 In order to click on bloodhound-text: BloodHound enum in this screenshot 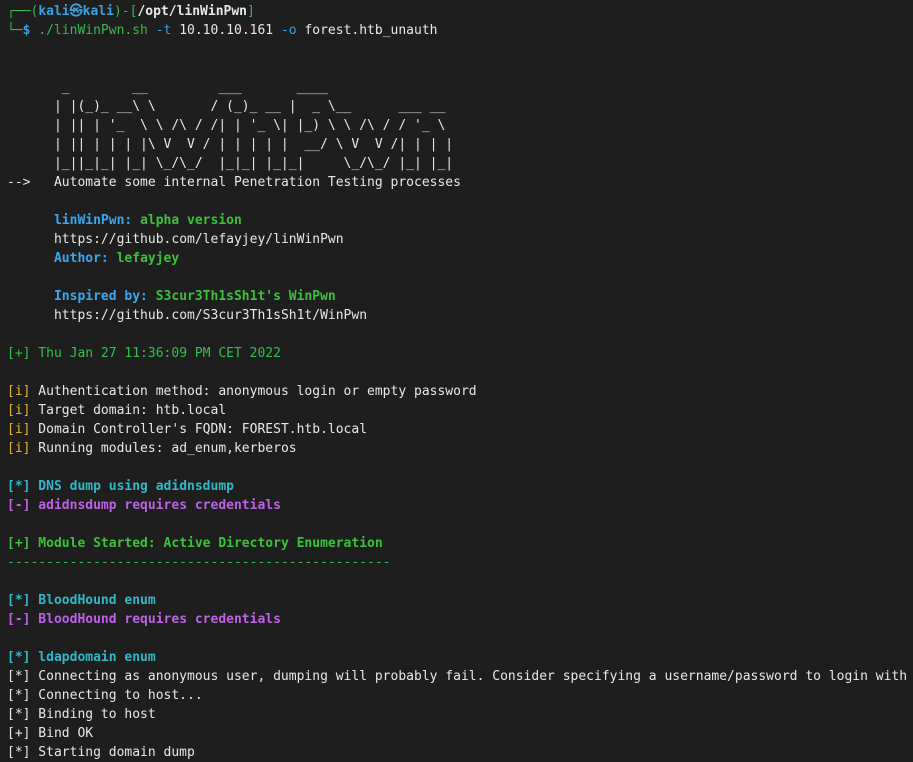, I will do `click(93, 600)`.